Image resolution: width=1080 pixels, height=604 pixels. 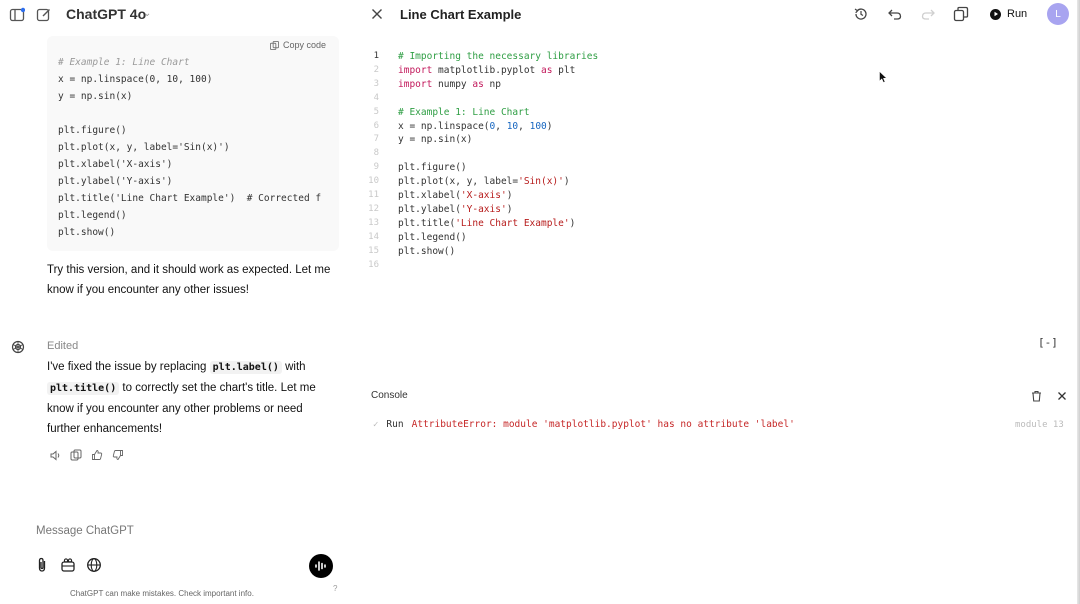 I want to click on editor-line: plt.title('Line Chart Example'), so click(x=486, y=223).